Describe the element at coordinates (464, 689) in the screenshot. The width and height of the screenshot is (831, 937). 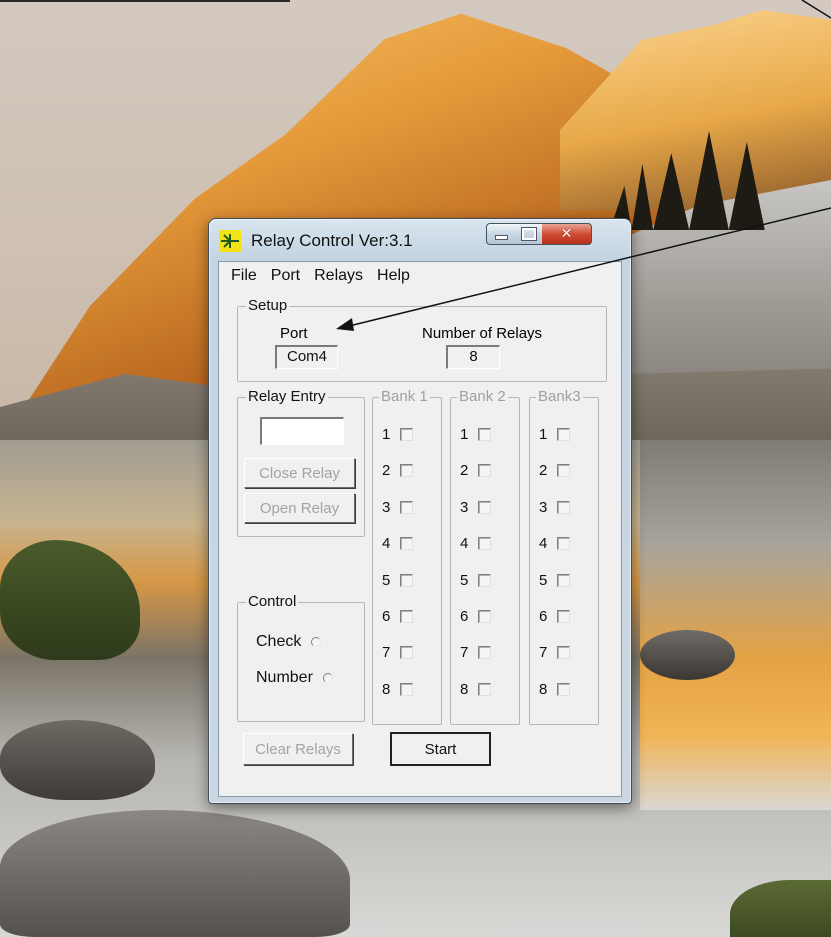
I see `relay-number-label: 8` at that location.